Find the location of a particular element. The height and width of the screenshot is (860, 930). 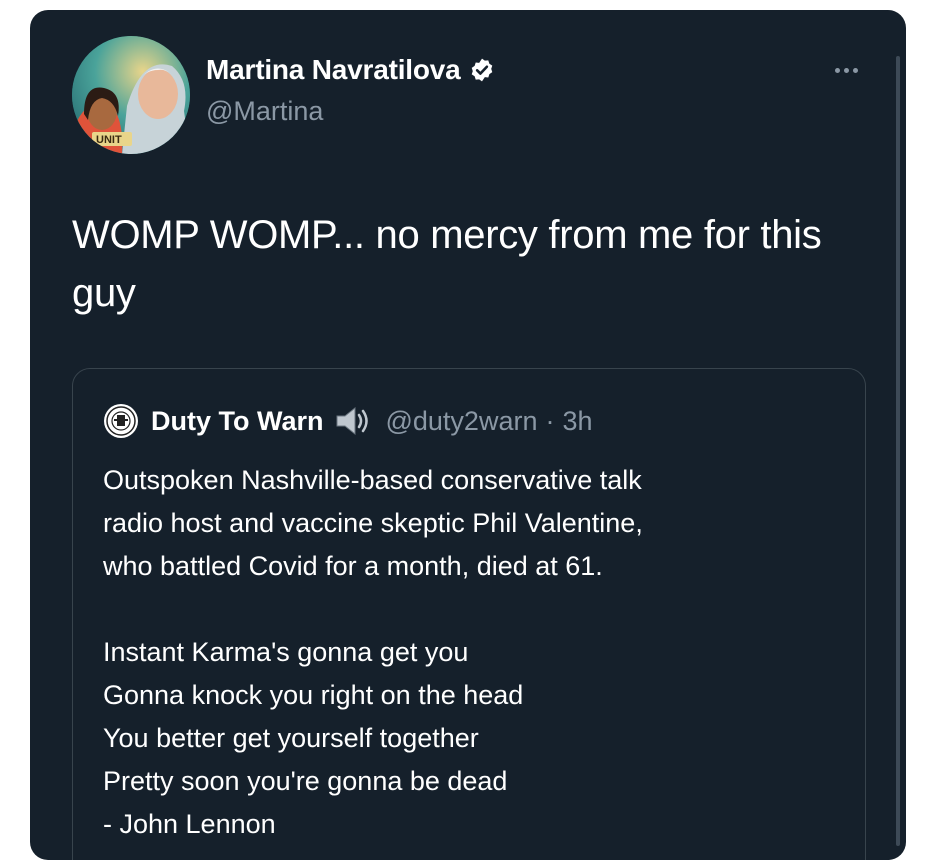

quoted-tweet-header: Duty To Warn @duty2warn · 3h is located at coordinates (348, 421).